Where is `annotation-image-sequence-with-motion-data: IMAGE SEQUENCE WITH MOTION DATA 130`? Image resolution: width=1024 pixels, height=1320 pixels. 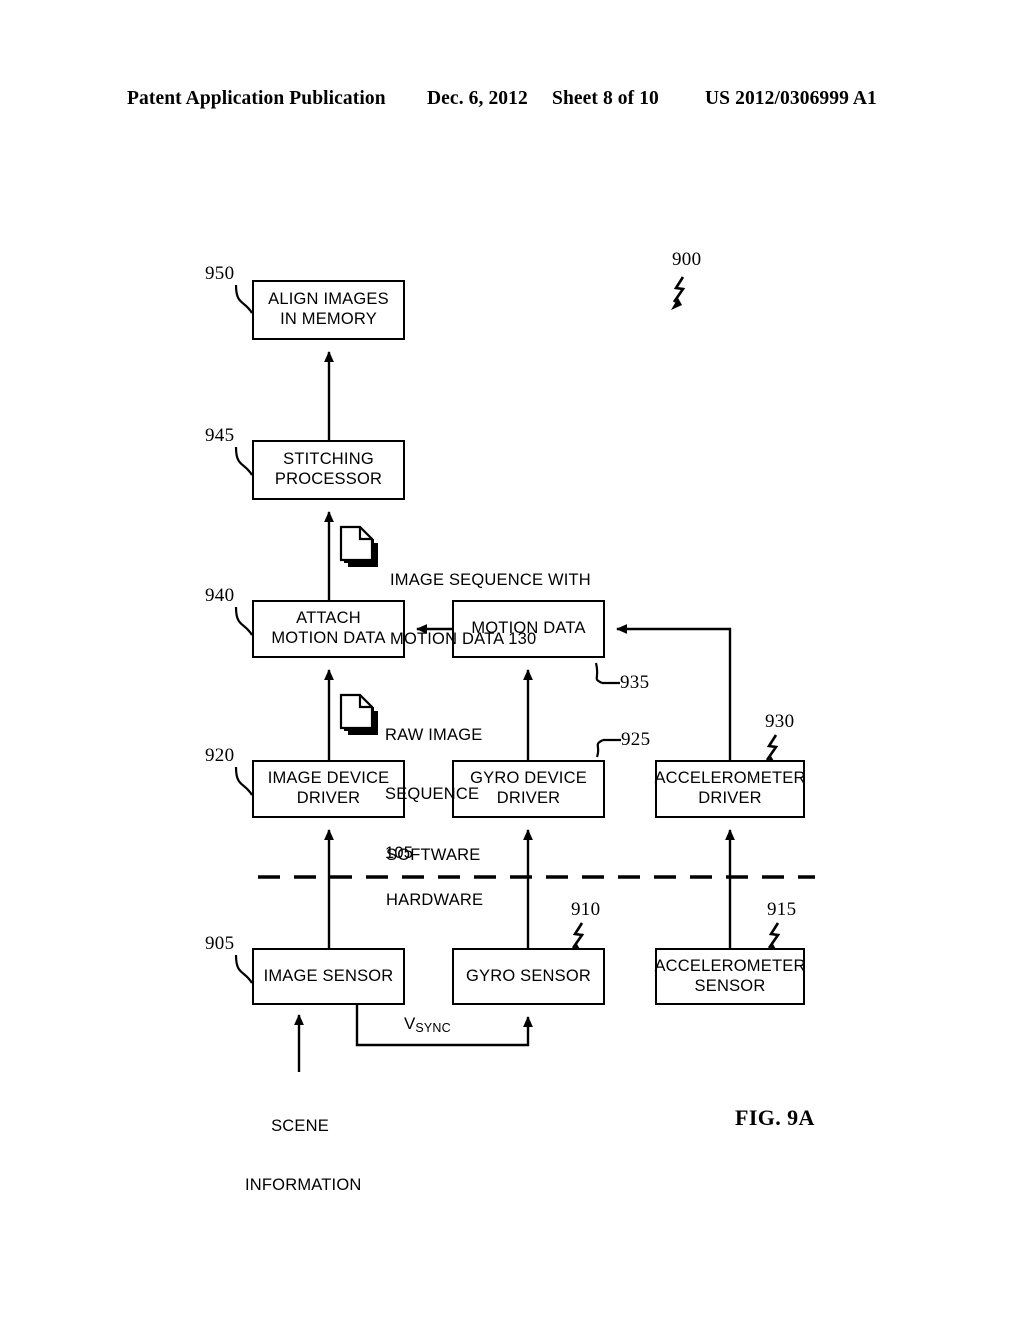 annotation-image-sequence-with-motion-data: IMAGE SEQUENCE WITH MOTION DATA 130 is located at coordinates (490, 610).